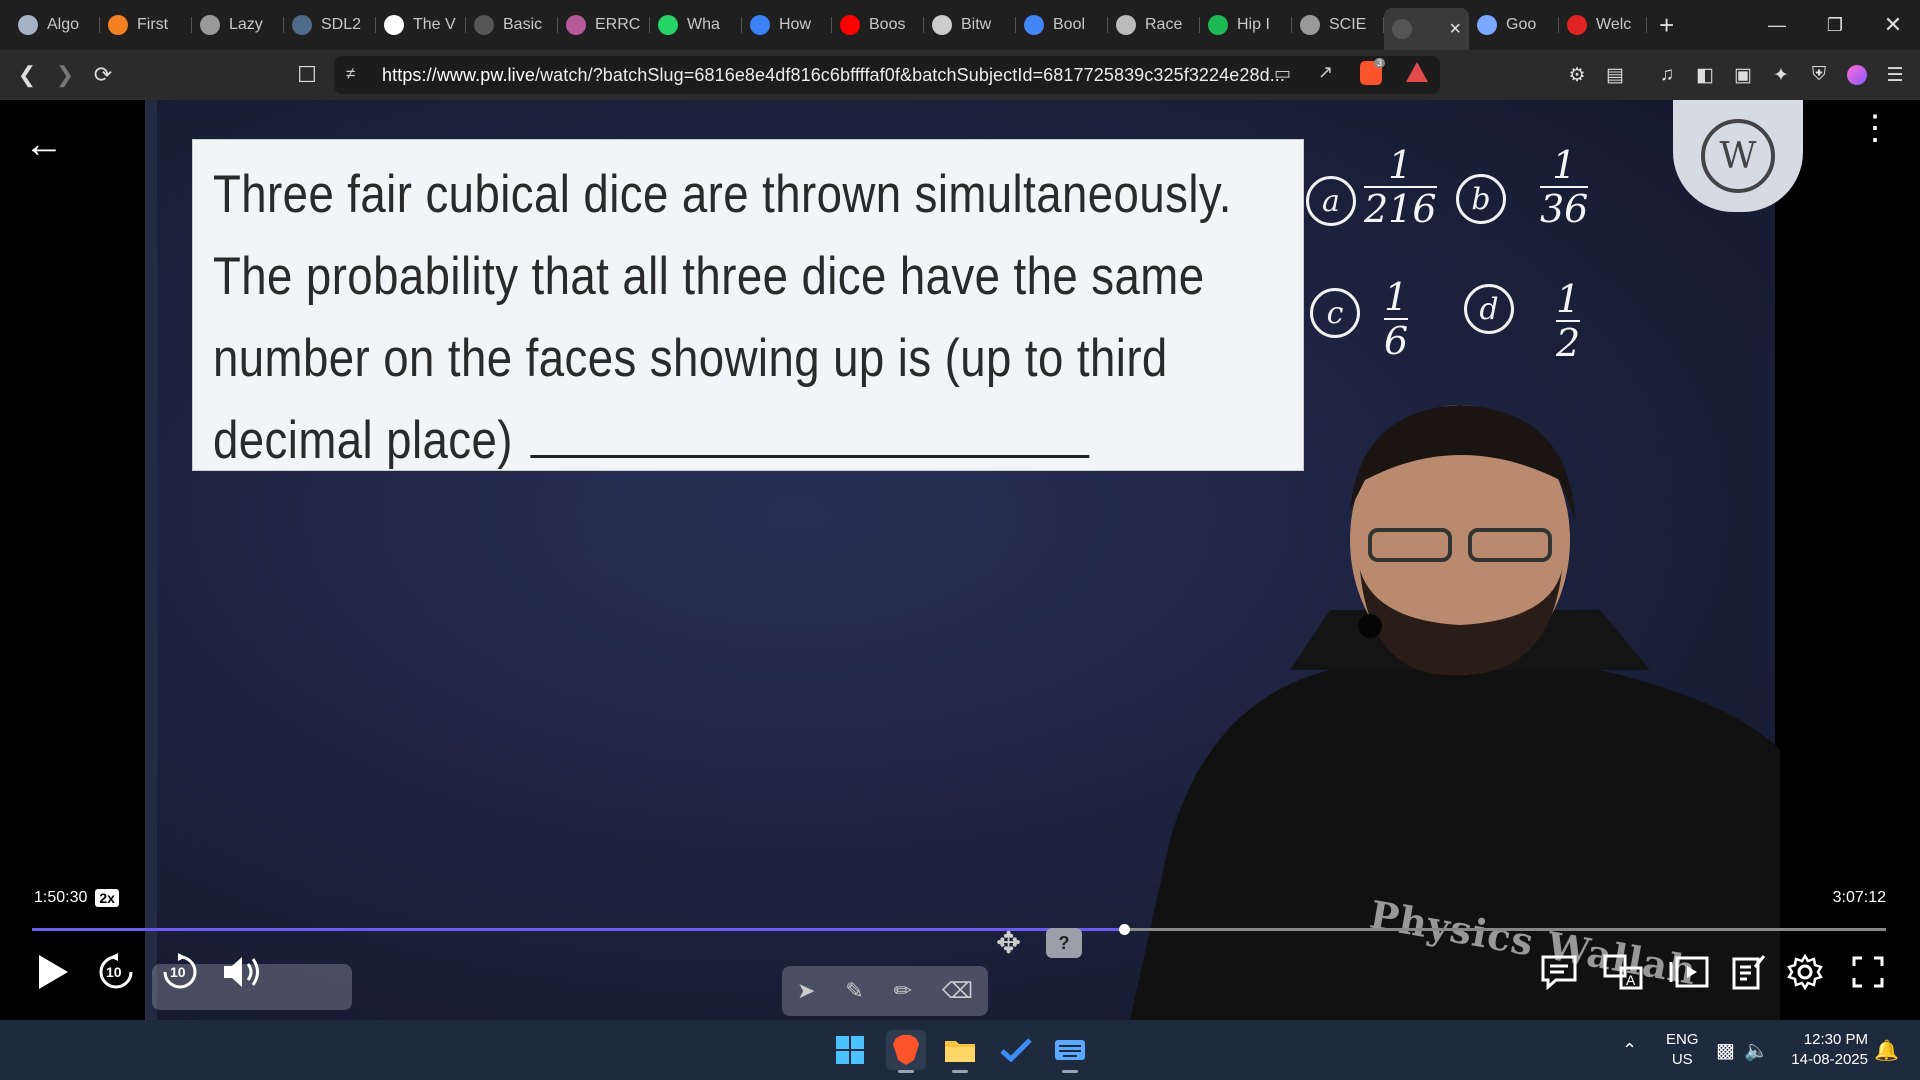 Image resolution: width=1920 pixels, height=1080 pixels. I want to click on help-button: ?, so click(1064, 943).